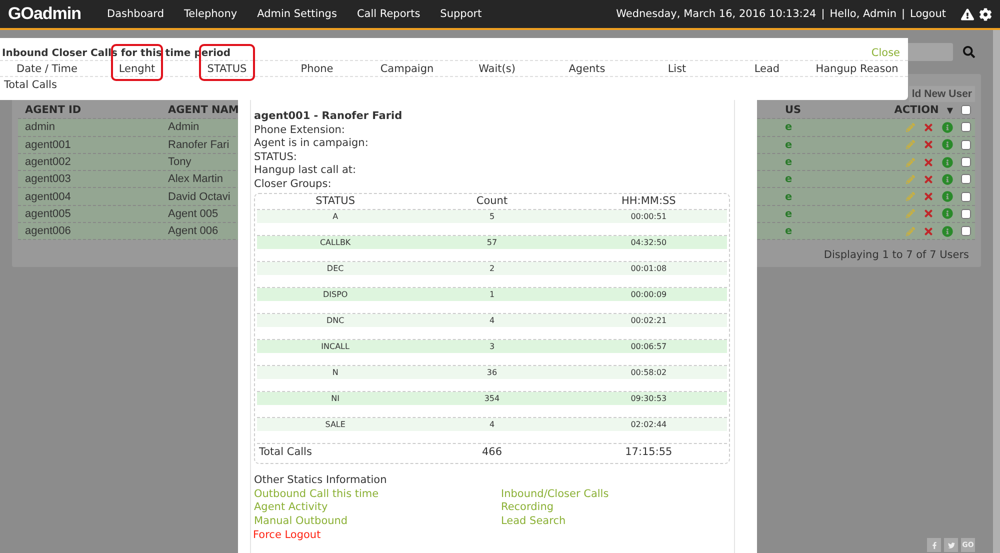 This screenshot has height=553, width=1000. Describe the element at coordinates (335, 294) in the screenshot. I see `table-cell: DISPO` at that location.